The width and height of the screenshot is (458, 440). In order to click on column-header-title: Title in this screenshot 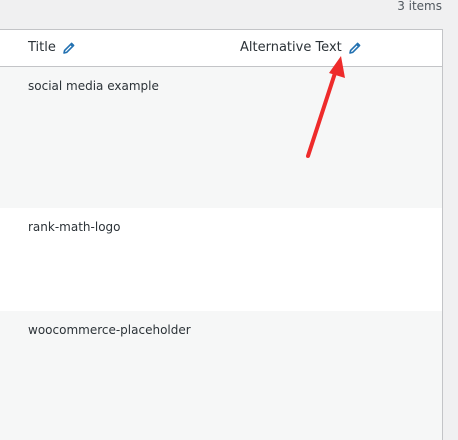, I will do `click(52, 48)`.